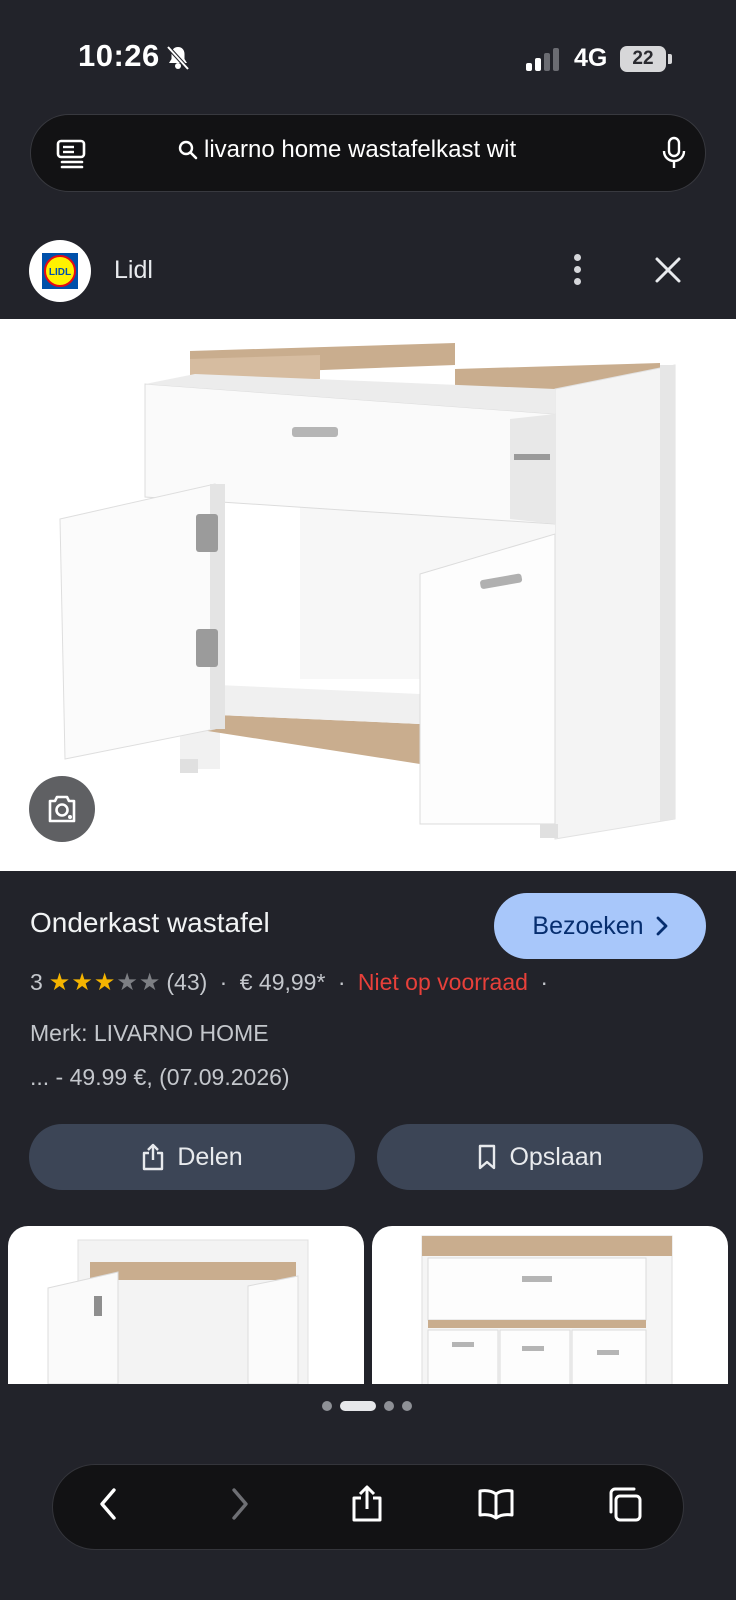 The width and height of the screenshot is (736, 1600). Describe the element at coordinates (625, 1506) in the screenshot. I see `tabs-overview-icon` at that location.